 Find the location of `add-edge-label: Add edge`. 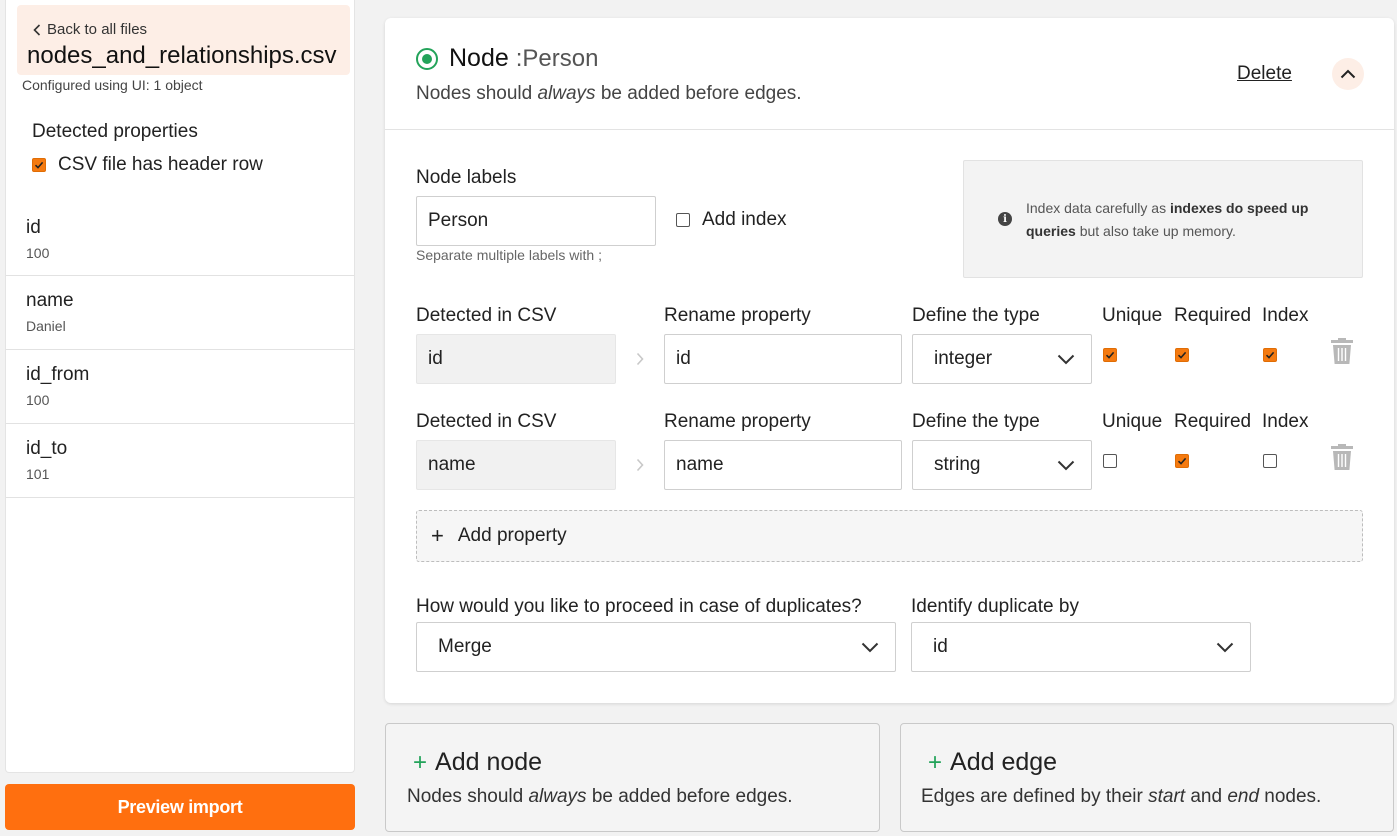

add-edge-label: Add edge is located at coordinates (1004, 762).